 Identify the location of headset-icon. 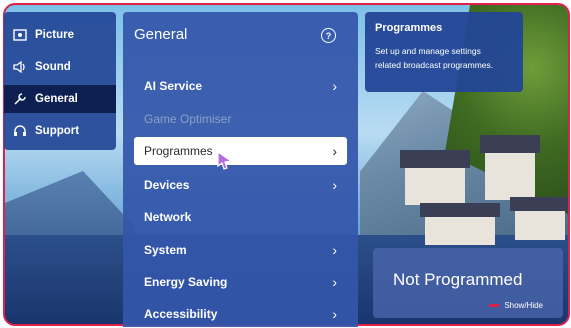
(20, 131).